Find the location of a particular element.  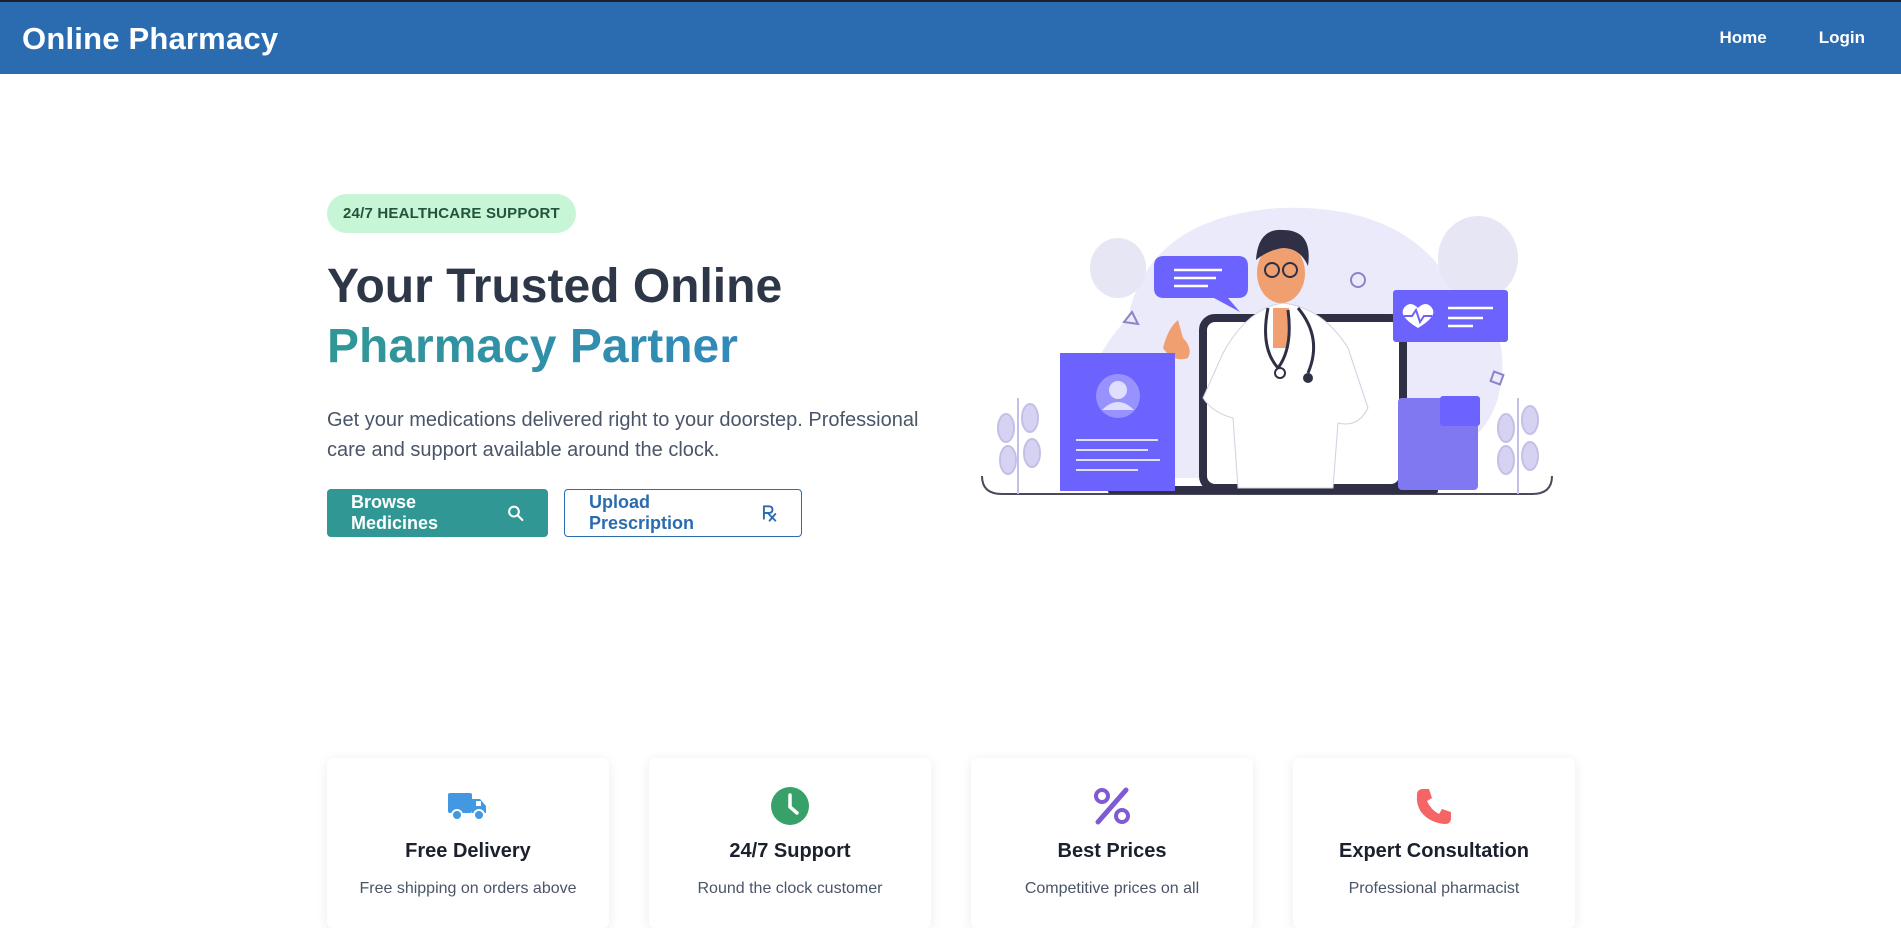

feature-title: Free Delivery is located at coordinates (468, 851).